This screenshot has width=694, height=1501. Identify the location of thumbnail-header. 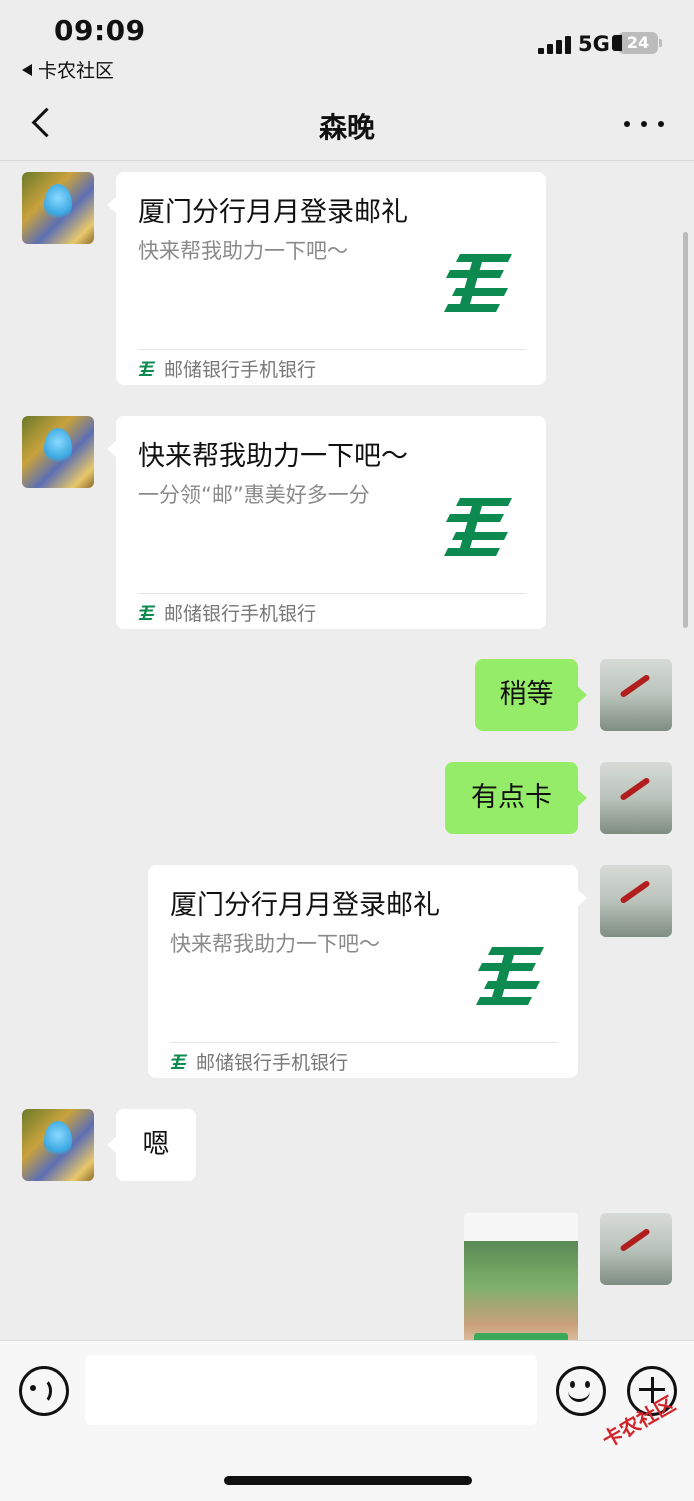
(521, 1227).